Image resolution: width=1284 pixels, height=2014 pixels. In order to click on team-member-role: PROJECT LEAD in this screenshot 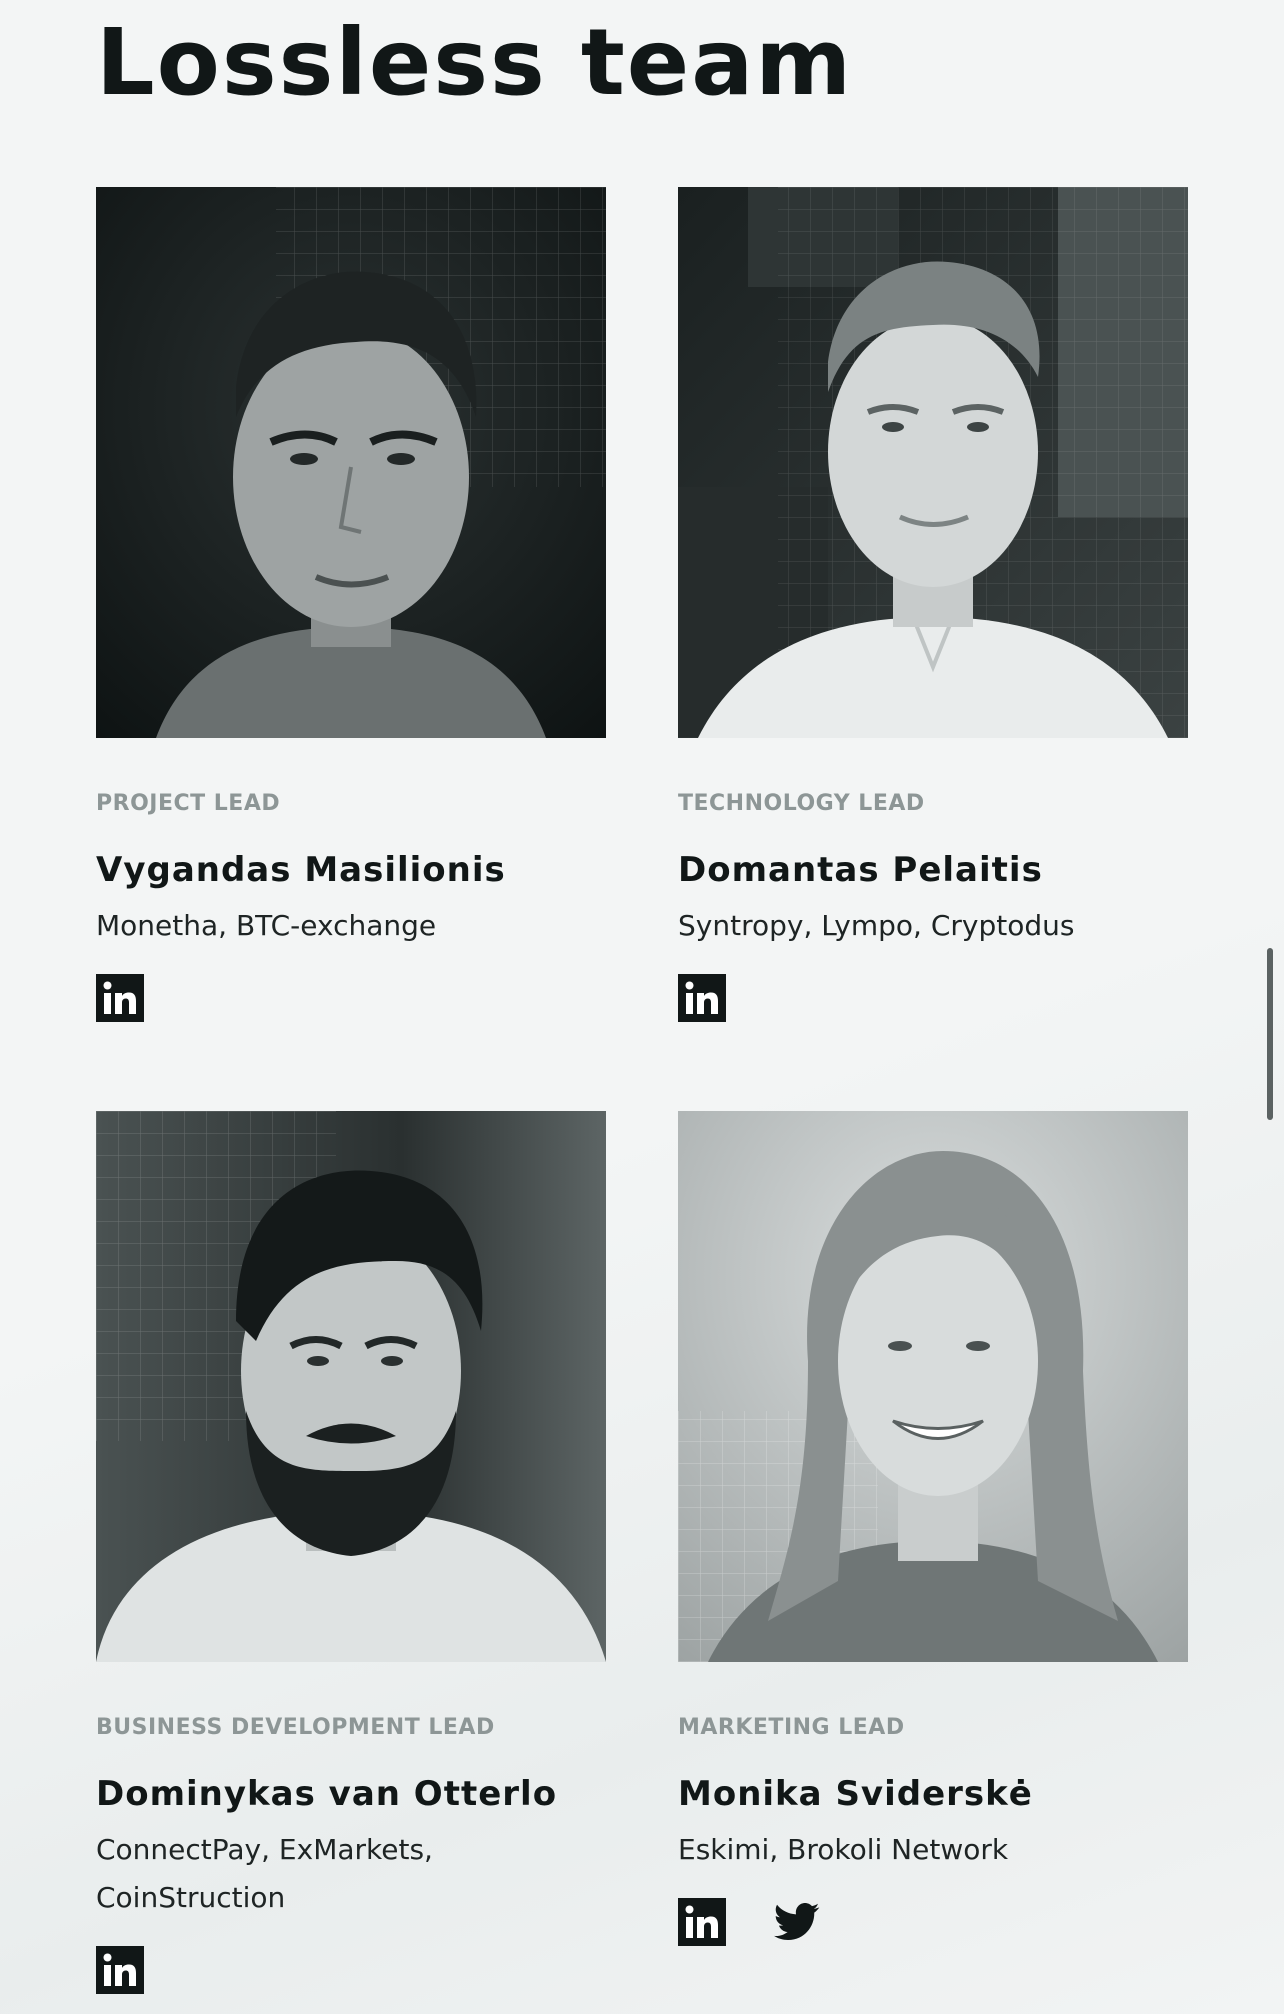, I will do `click(188, 803)`.